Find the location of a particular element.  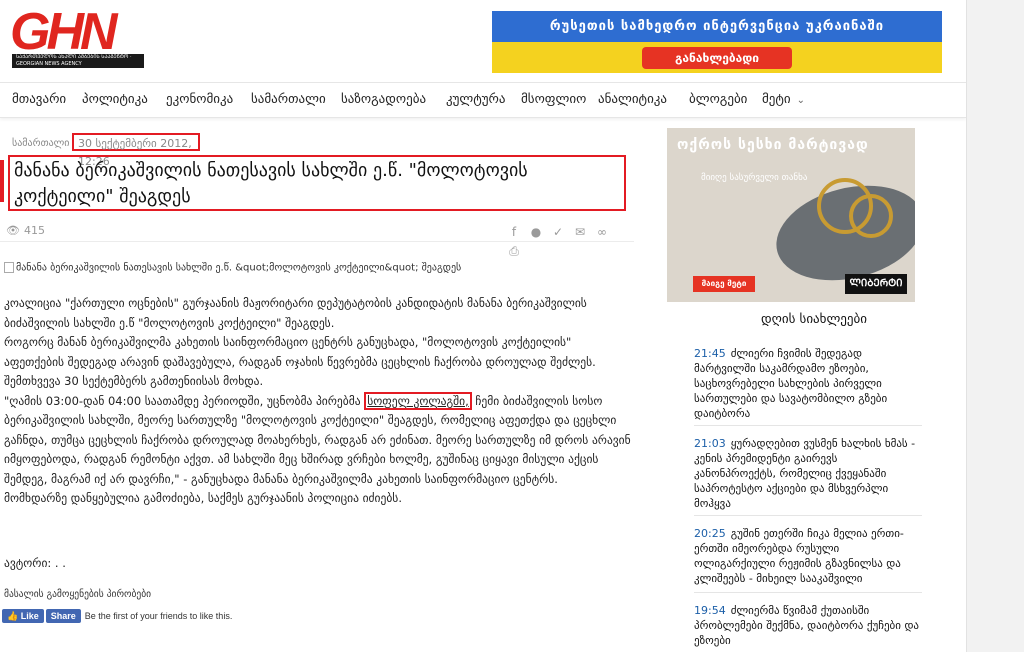

link-icon: ∞ is located at coordinates (602, 232).